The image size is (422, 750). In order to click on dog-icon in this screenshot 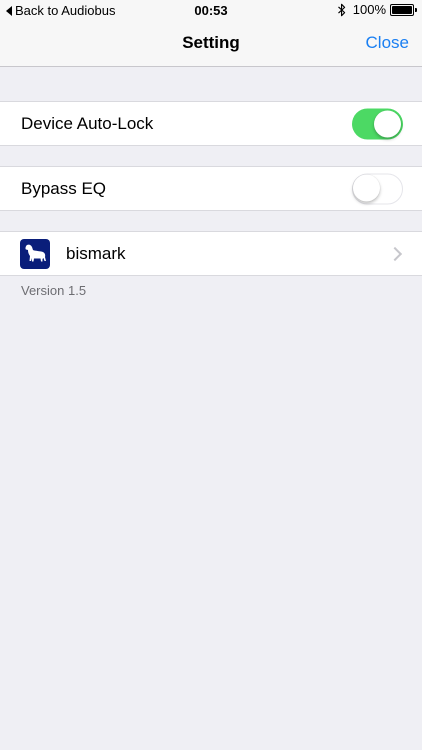, I will do `click(35, 253)`.